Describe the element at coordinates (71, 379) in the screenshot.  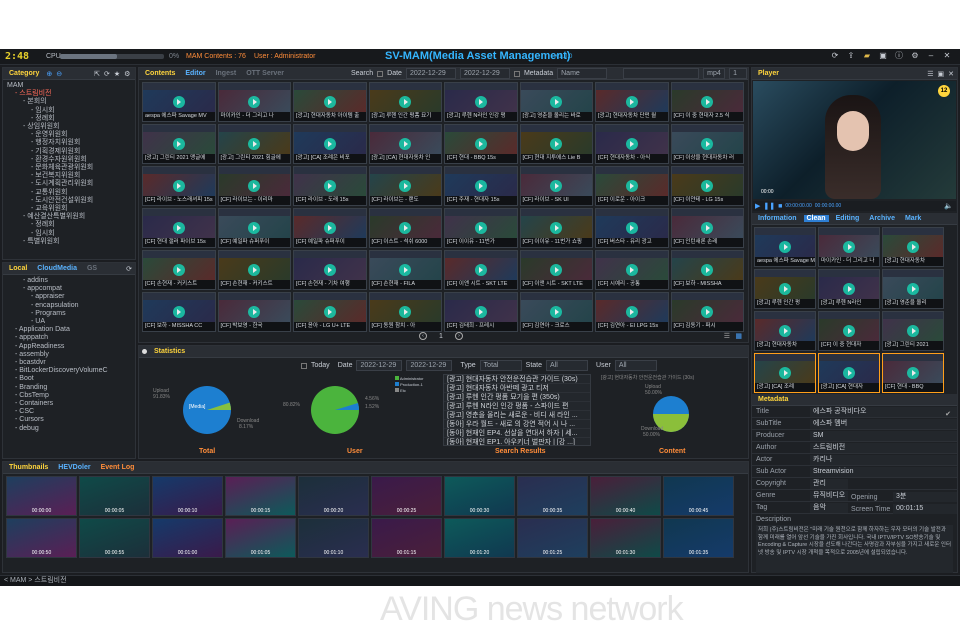
I see `tree-item: - Boot` at that location.